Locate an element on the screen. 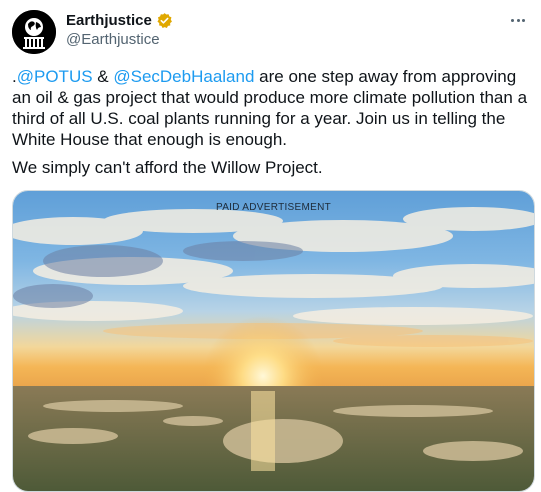 The height and width of the screenshot is (492, 541). paid-advertisement-label: PAID ADVERTISEMENT is located at coordinates (273, 207).